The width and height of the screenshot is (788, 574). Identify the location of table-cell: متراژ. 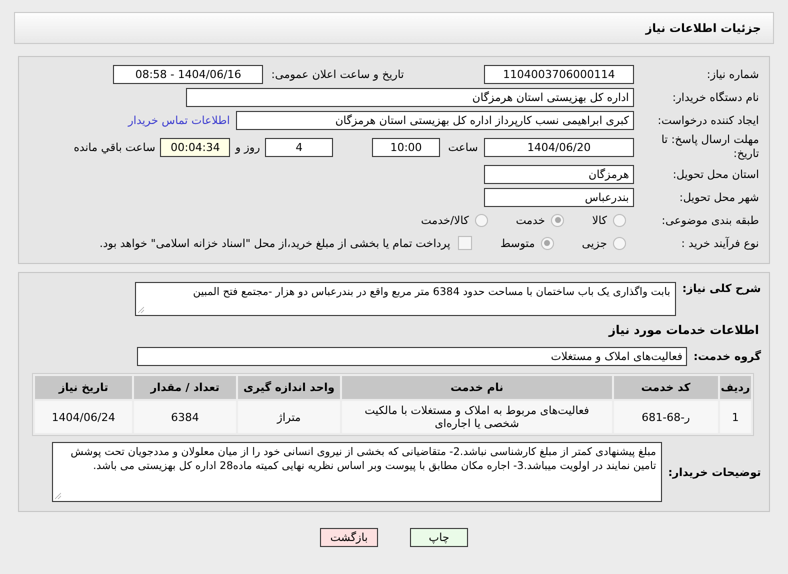
(289, 417).